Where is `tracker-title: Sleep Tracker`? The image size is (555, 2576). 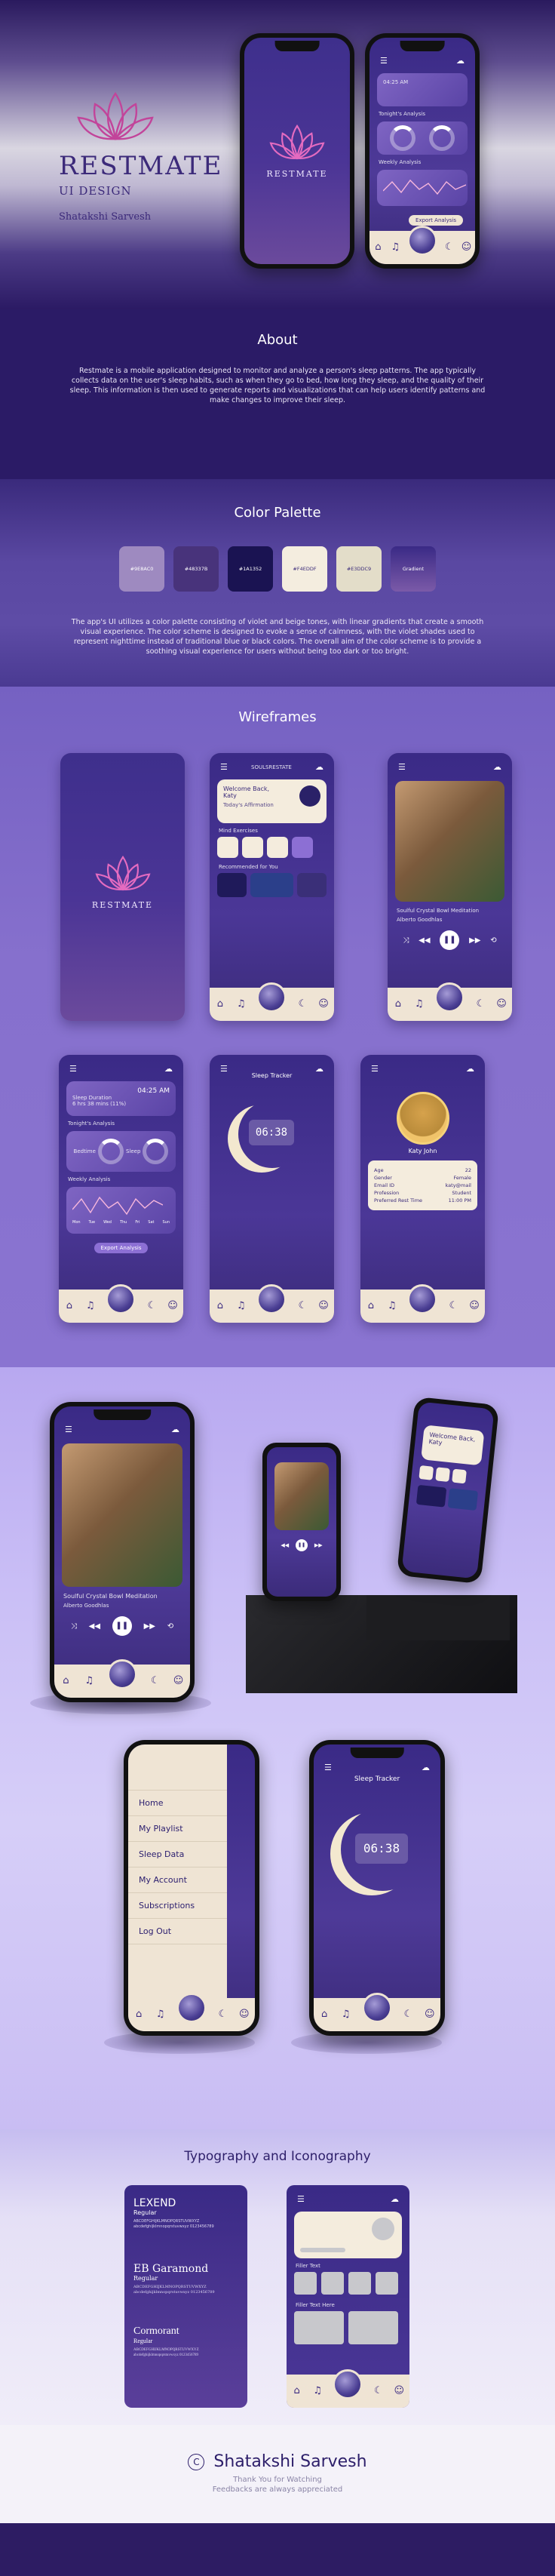
tracker-title: Sleep Tracker is located at coordinates (377, 1779).